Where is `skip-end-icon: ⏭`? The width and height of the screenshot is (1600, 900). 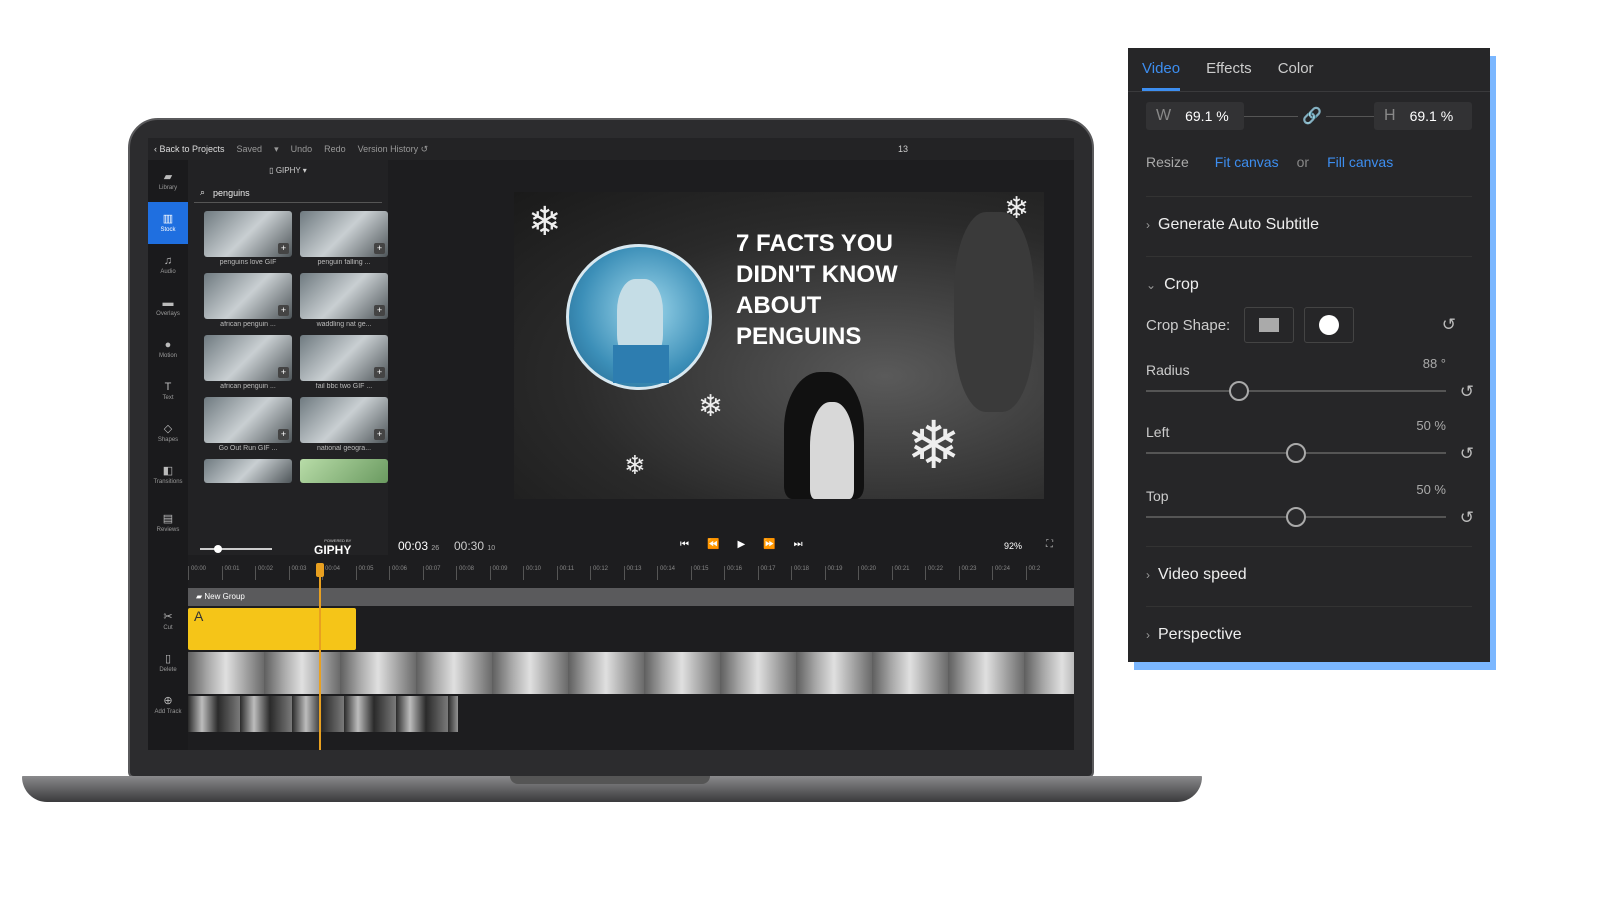 skip-end-icon: ⏭ is located at coordinates (798, 544).